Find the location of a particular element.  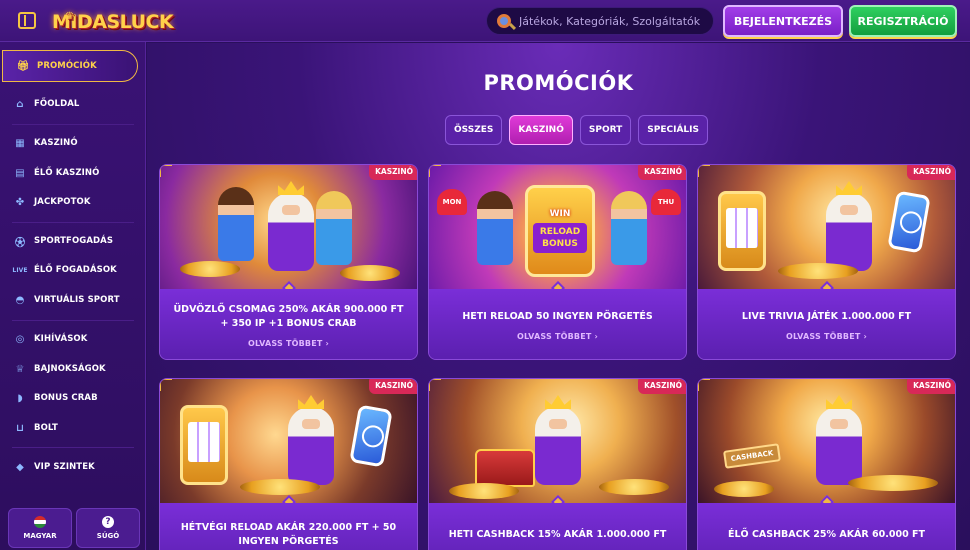

sidebar-item-virtual-sport: ◓ VIRTUÁLIS SPORT is located at coordinates (73, 300).